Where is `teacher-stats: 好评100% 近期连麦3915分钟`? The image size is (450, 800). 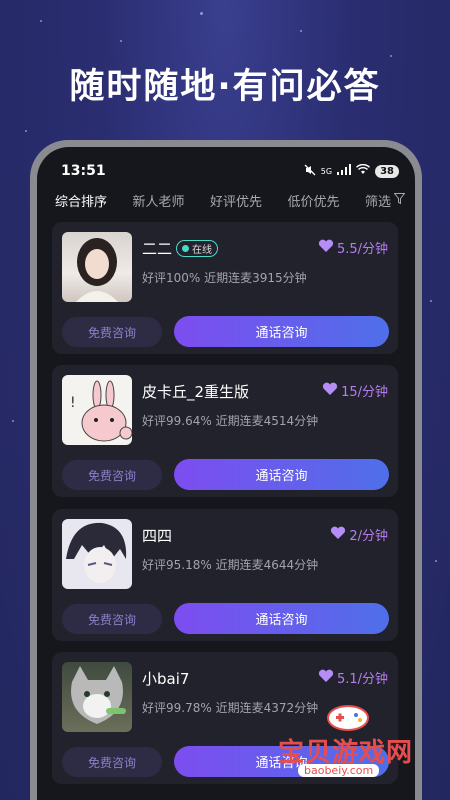
teacher-stats: 好评100% 近期连麦3915分钟 is located at coordinates (224, 278).